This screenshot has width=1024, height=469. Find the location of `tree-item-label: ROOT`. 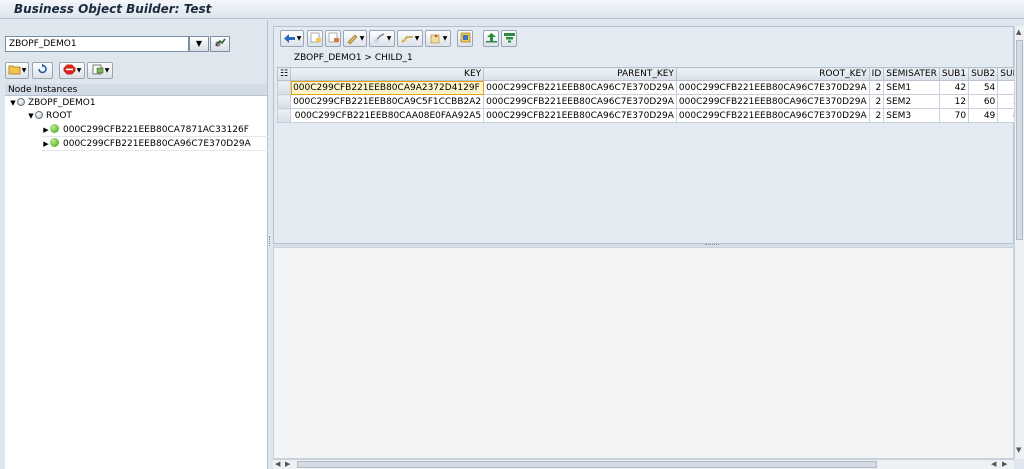

tree-item-label: ROOT is located at coordinates (59, 116).